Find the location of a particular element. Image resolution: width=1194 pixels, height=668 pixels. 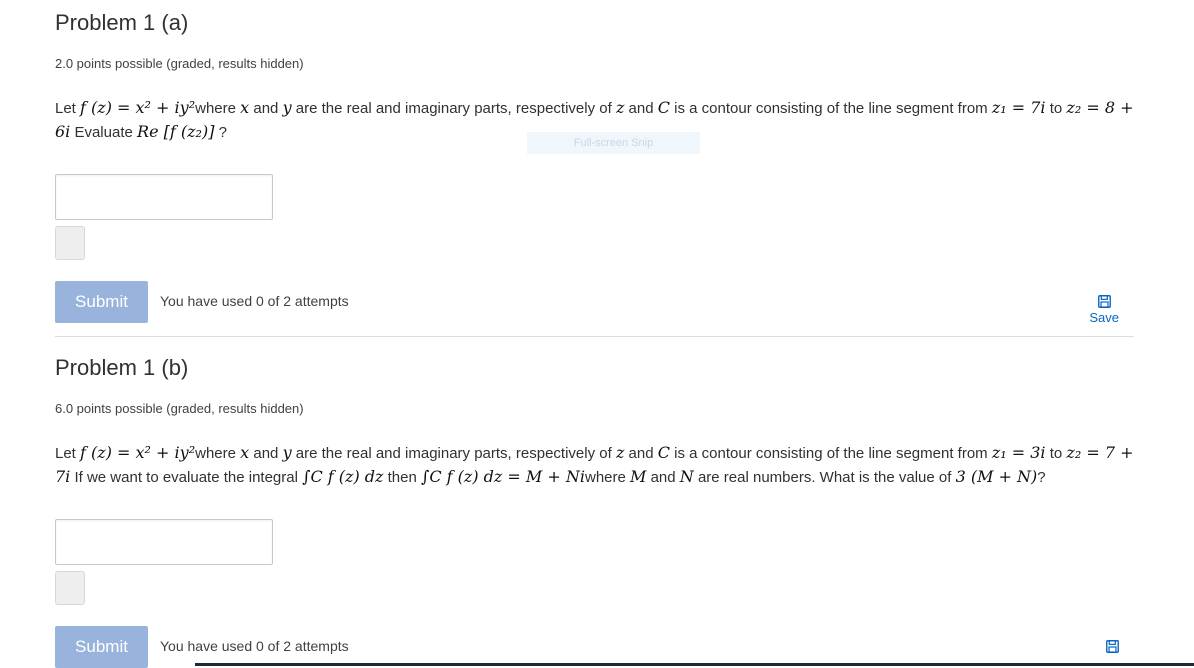

math-expression: ∫C f (z) dz = M + Ni is located at coordinates (502, 476).